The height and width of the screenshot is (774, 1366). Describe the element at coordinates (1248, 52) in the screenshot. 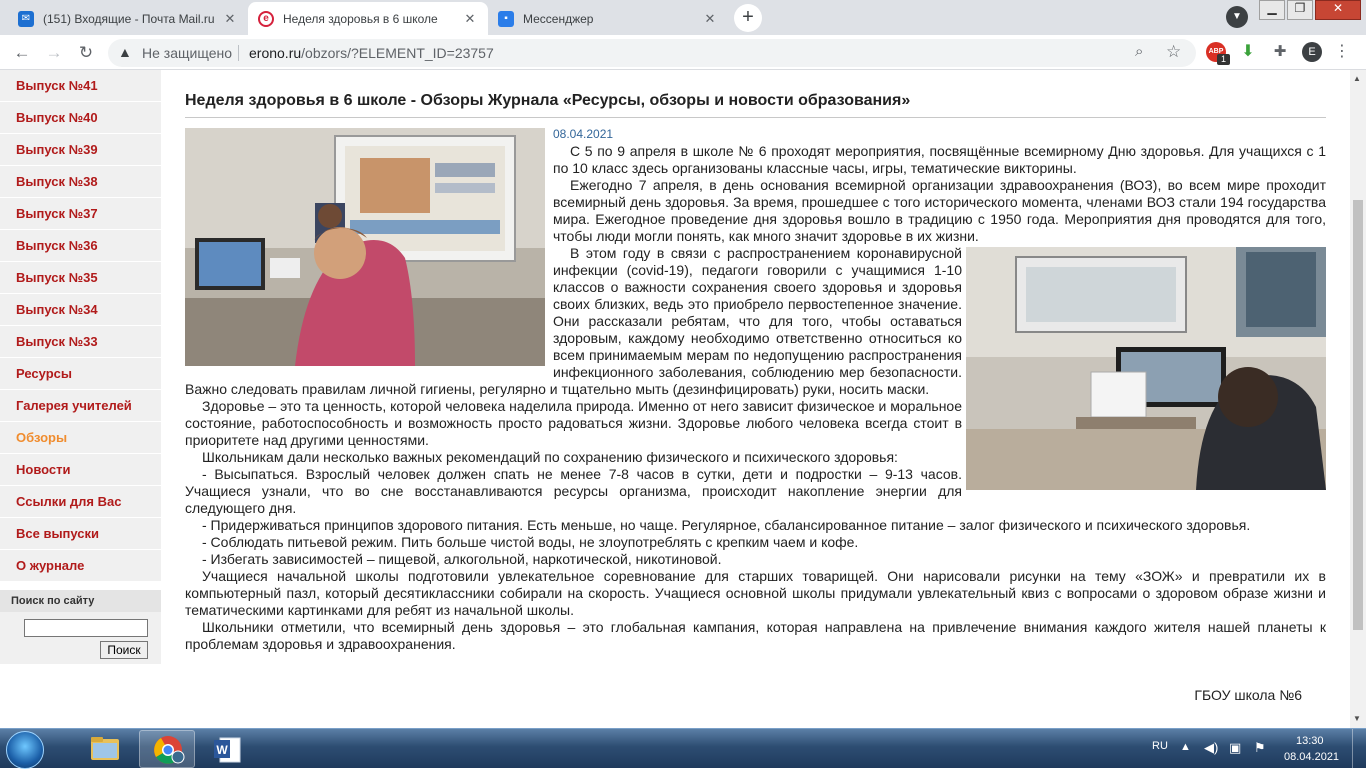

I see `download-extension-icon: ⬇` at that location.